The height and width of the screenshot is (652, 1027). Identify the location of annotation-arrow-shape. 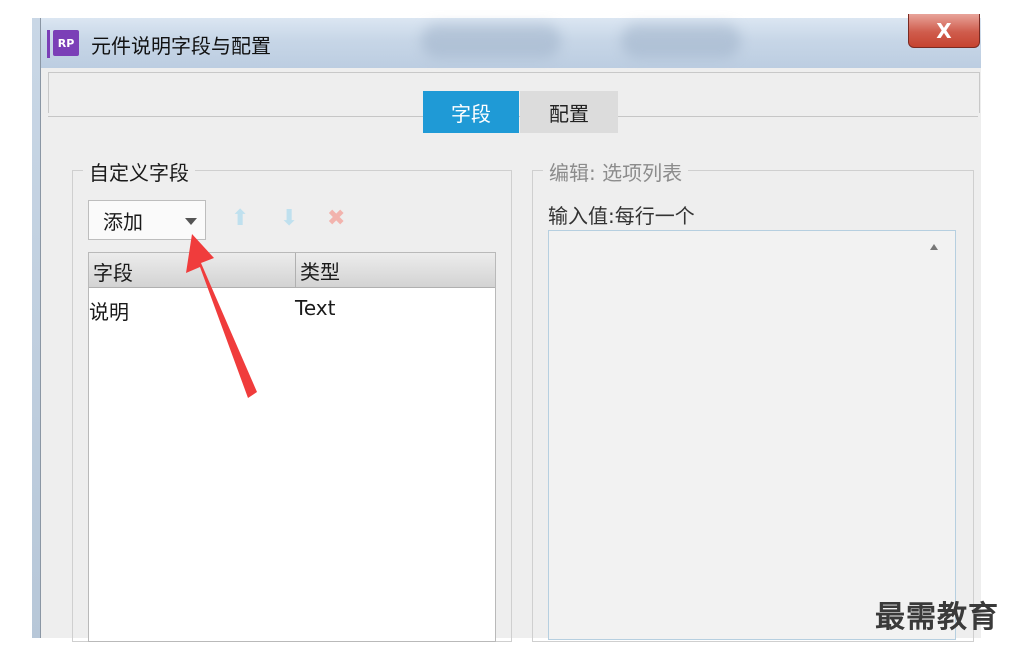
(221, 316).